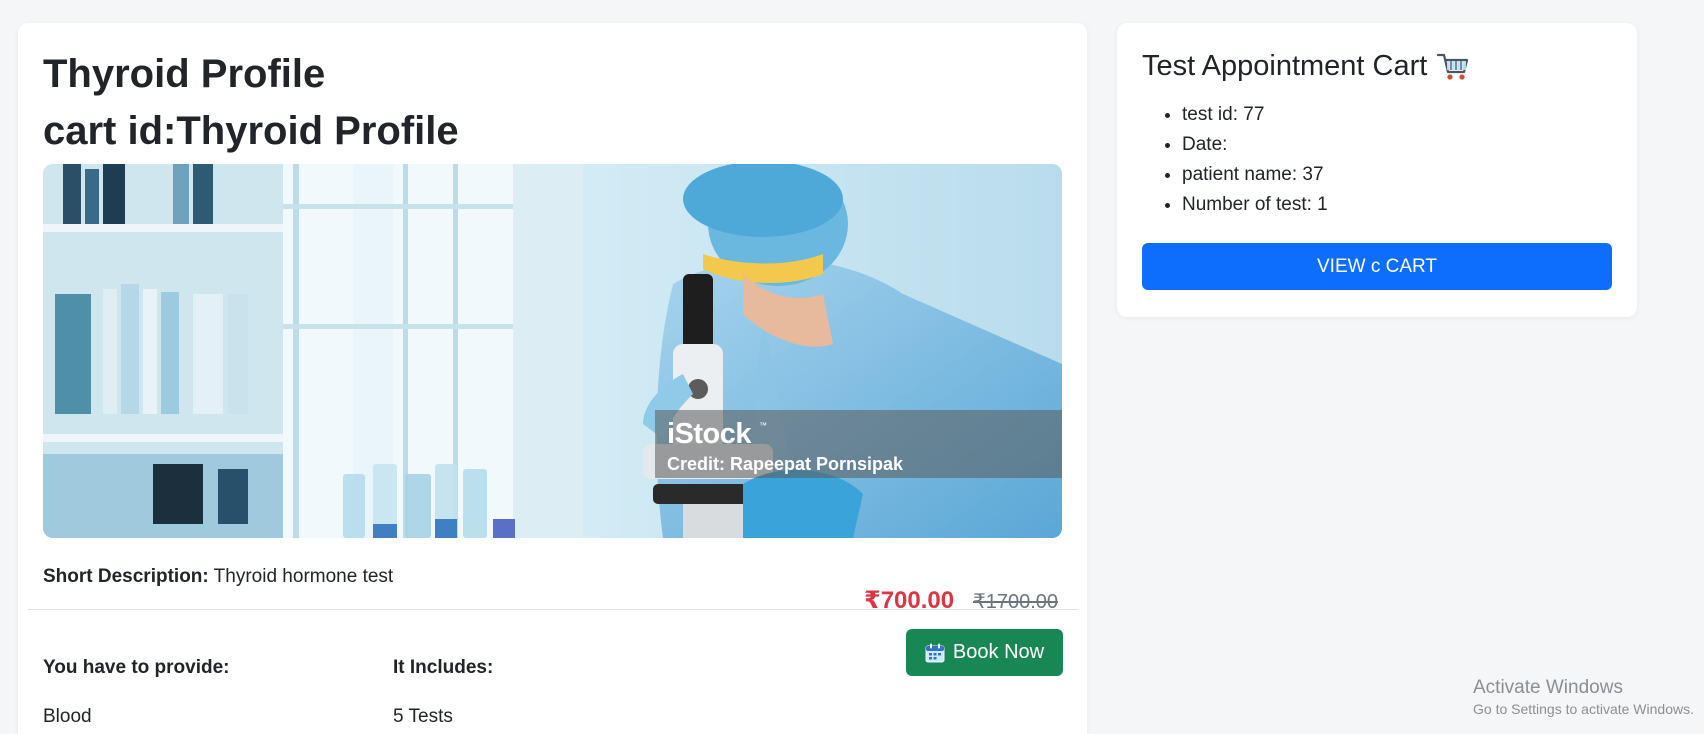 The height and width of the screenshot is (734, 1704). What do you see at coordinates (303, 576) in the screenshot?
I see `short-description-value: Thyroid hormone test` at bounding box center [303, 576].